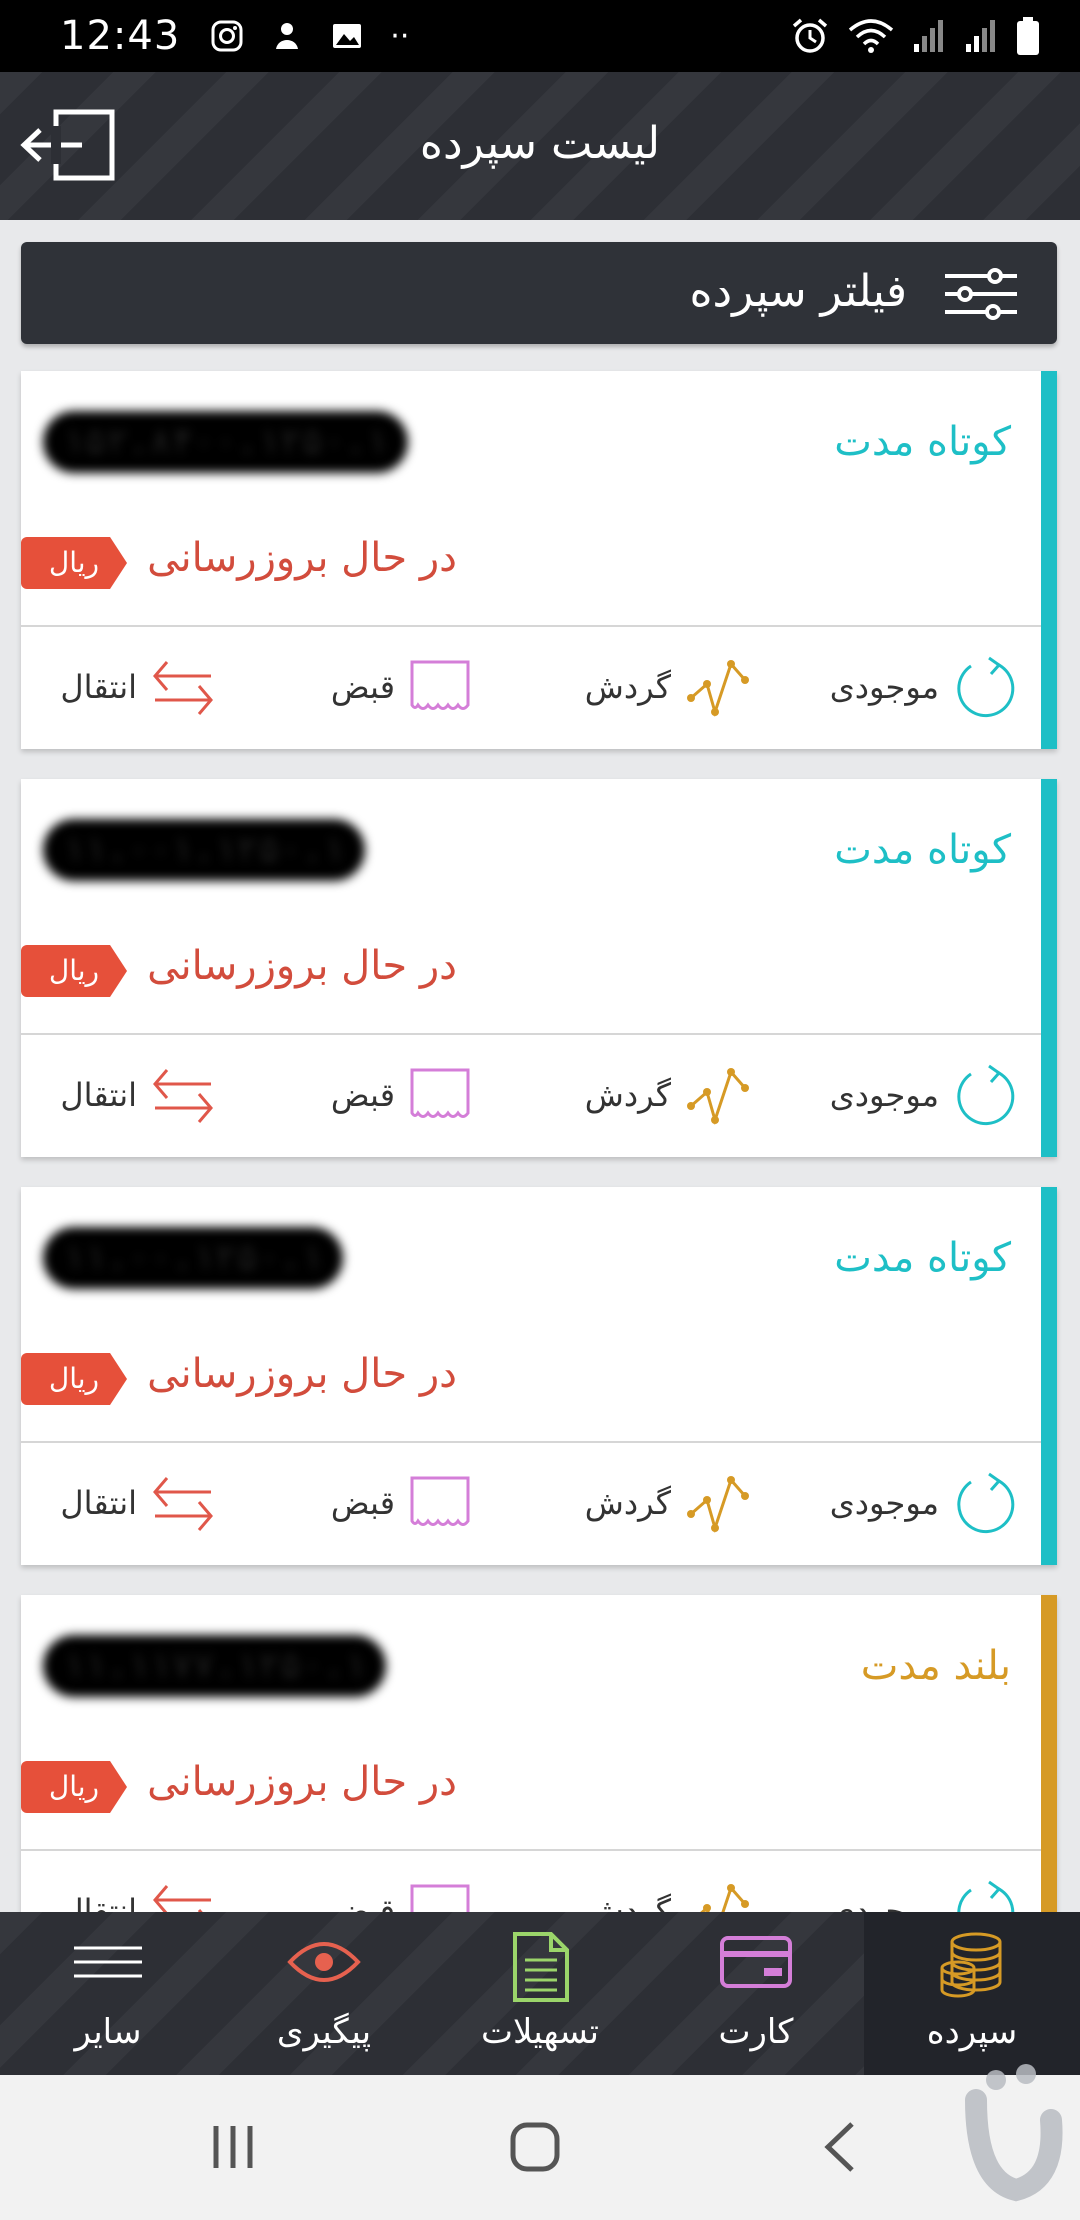 The height and width of the screenshot is (2220, 1080). Describe the element at coordinates (540, 2032) in the screenshot. I see `nav-facilities-label: تسهیلات` at that location.